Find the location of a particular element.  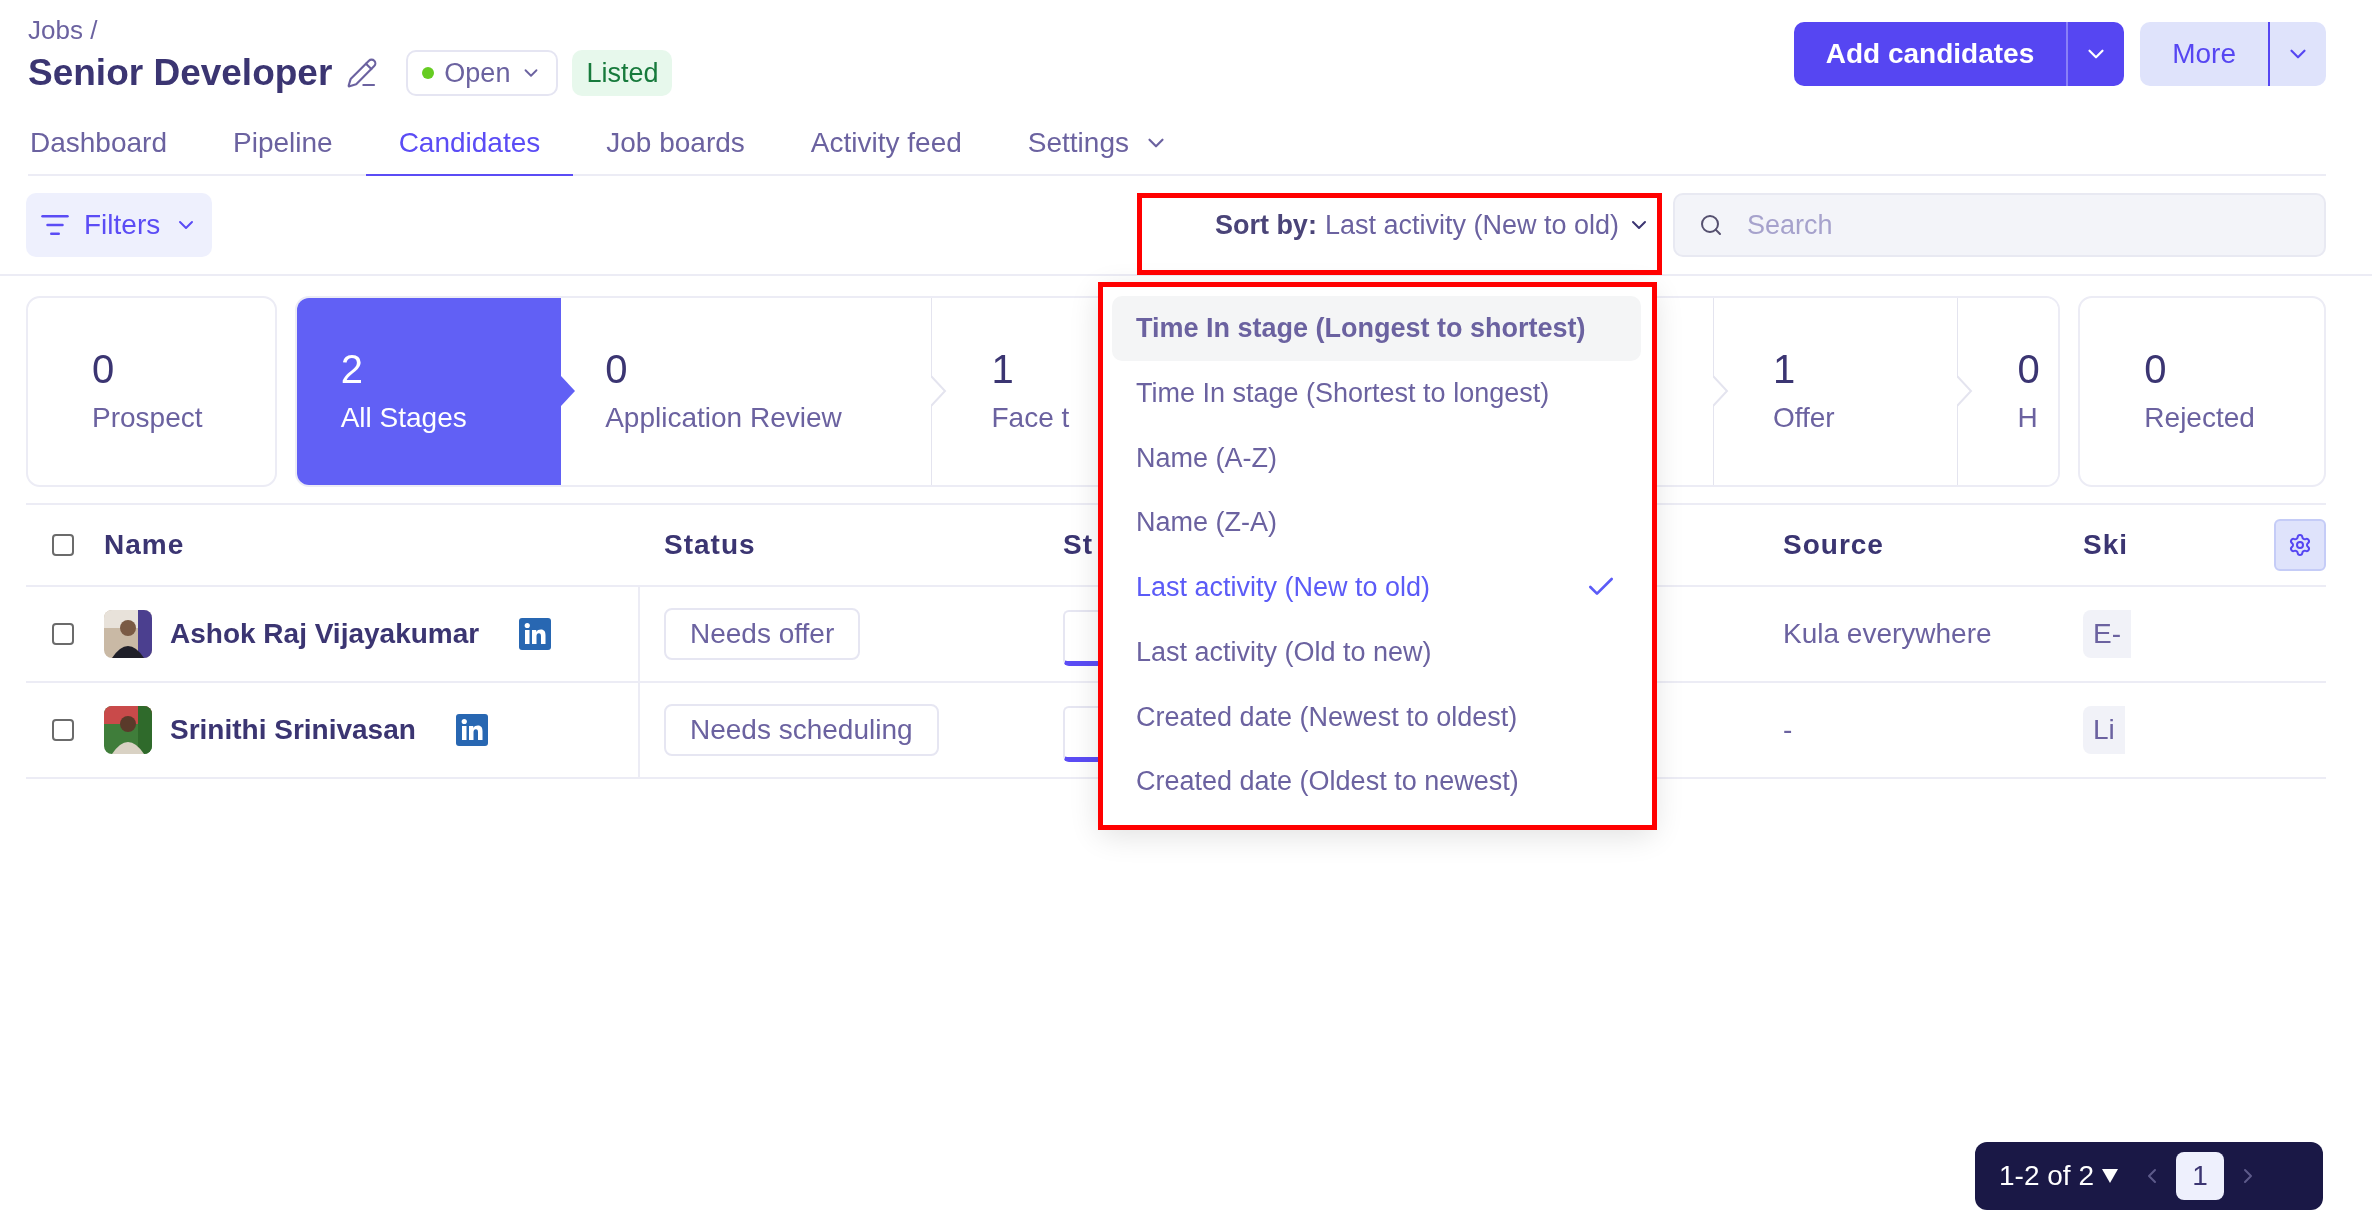

tab: Candidates is located at coordinates (469, 144).